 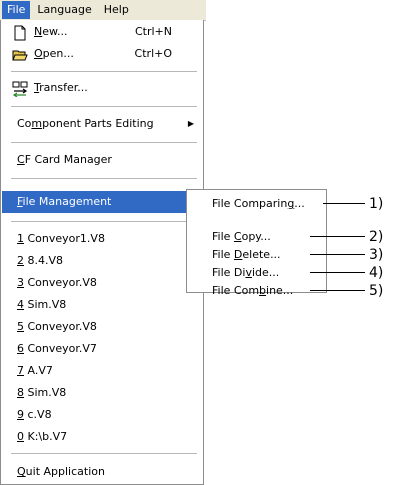 I want to click on recent-file-item: 2 8.4.V8, so click(x=102, y=261).